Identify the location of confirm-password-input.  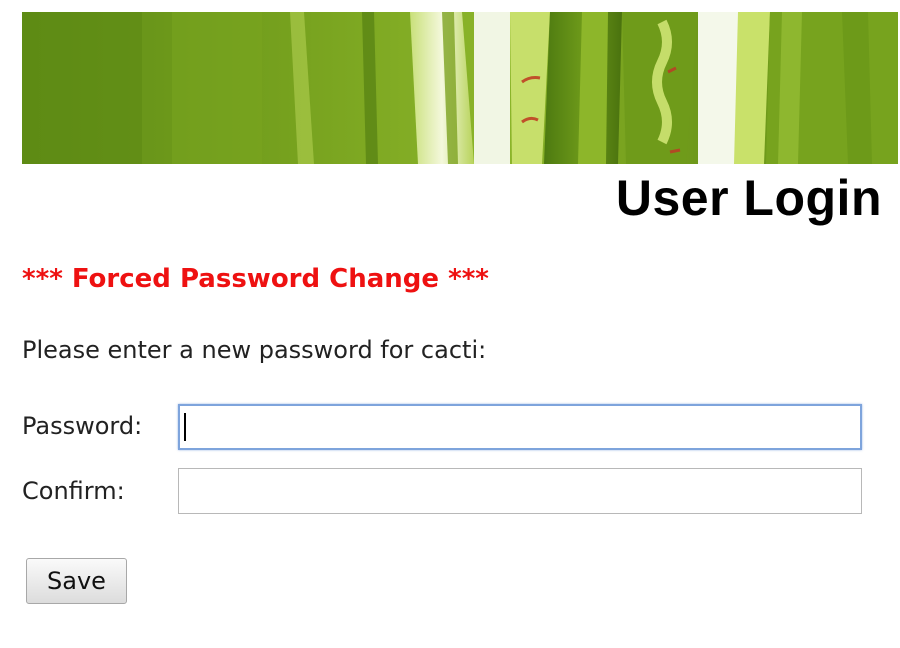
(520, 491).